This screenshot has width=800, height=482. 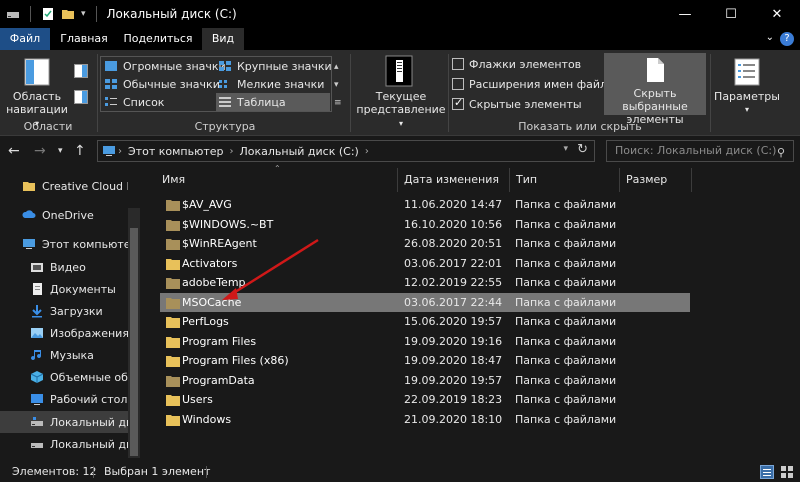 What do you see at coordinates (165, 66) in the screenshot?
I see `huge-icons-option: Огромные значки` at bounding box center [165, 66].